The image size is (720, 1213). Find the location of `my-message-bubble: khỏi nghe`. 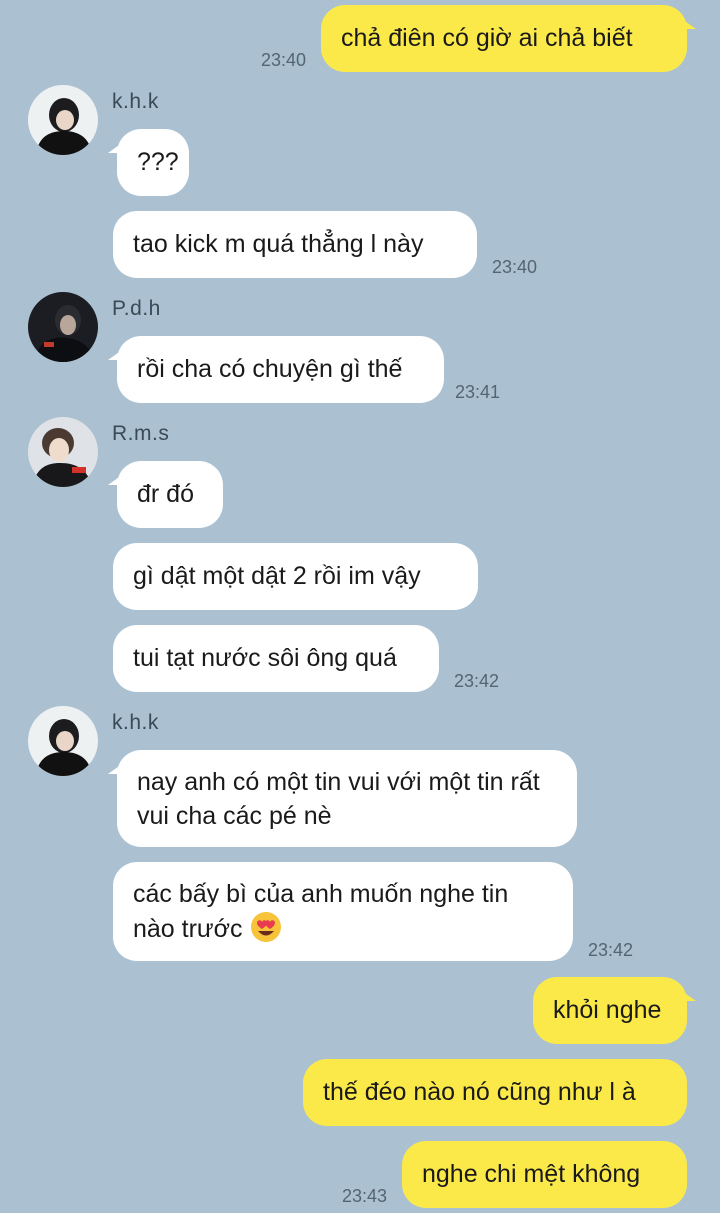

my-message-bubble: khỏi nghe is located at coordinates (614, 1010).